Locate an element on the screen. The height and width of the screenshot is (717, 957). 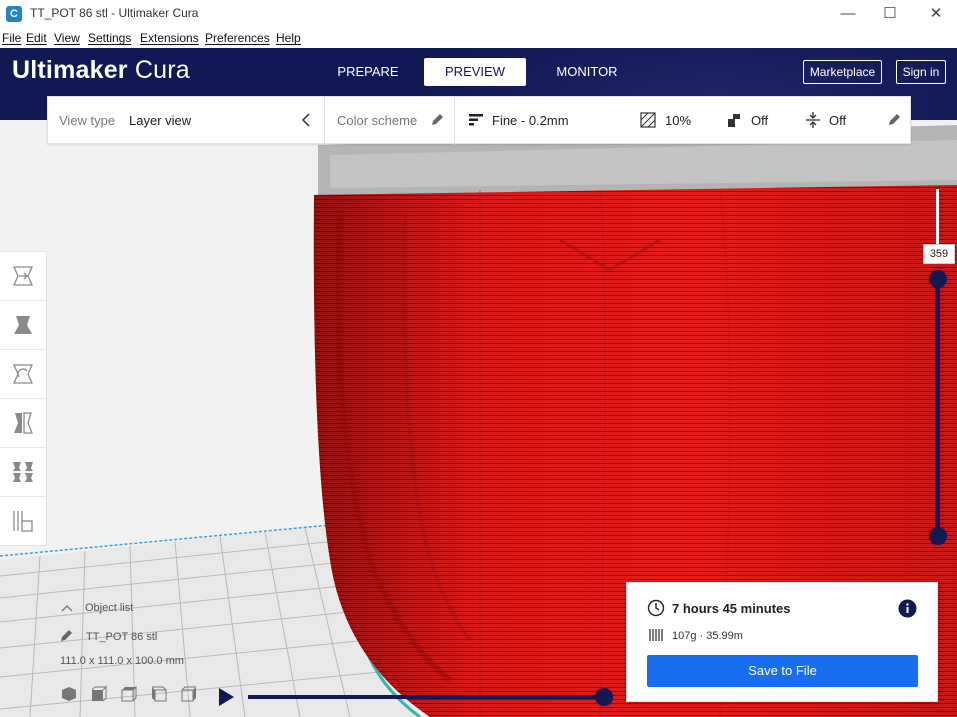
view-type-label: View type is located at coordinates (87, 120).